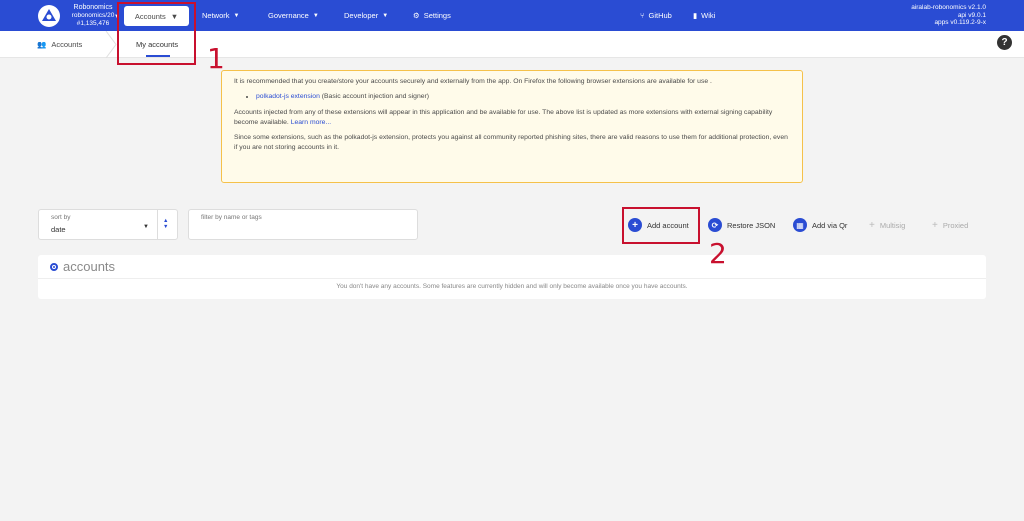 The image size is (1024, 521). I want to click on accounts-divider, so click(512, 278).